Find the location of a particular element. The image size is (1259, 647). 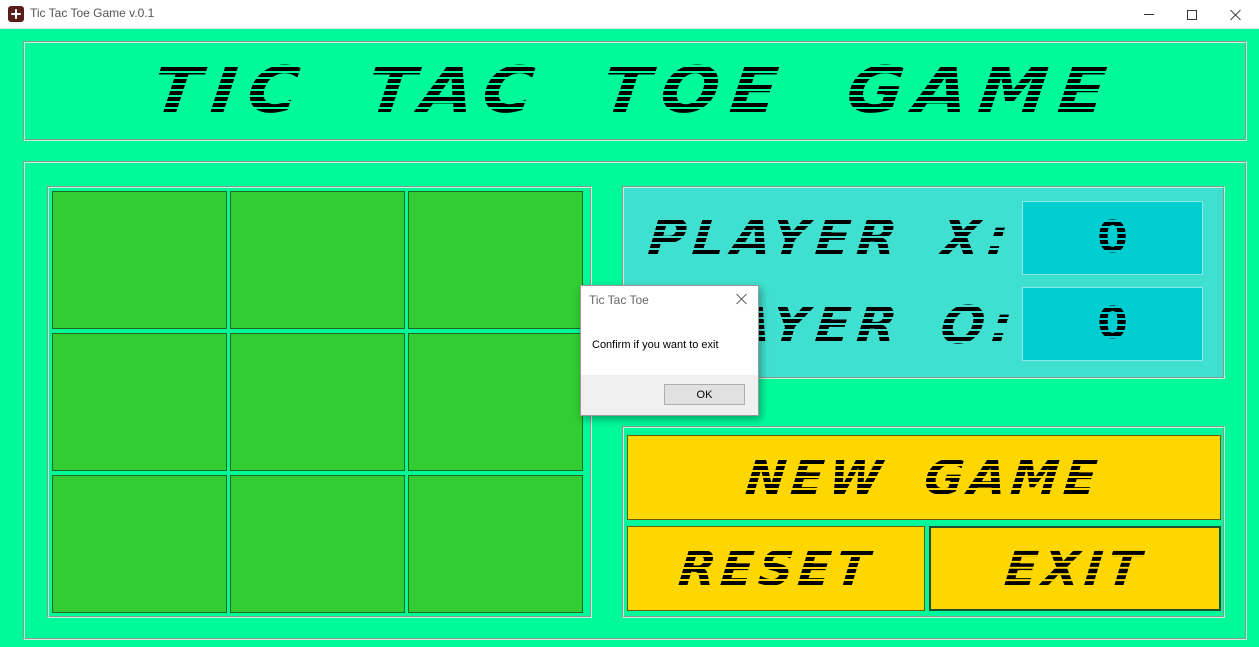

new-game-button: NEW GAME is located at coordinates (924, 477).